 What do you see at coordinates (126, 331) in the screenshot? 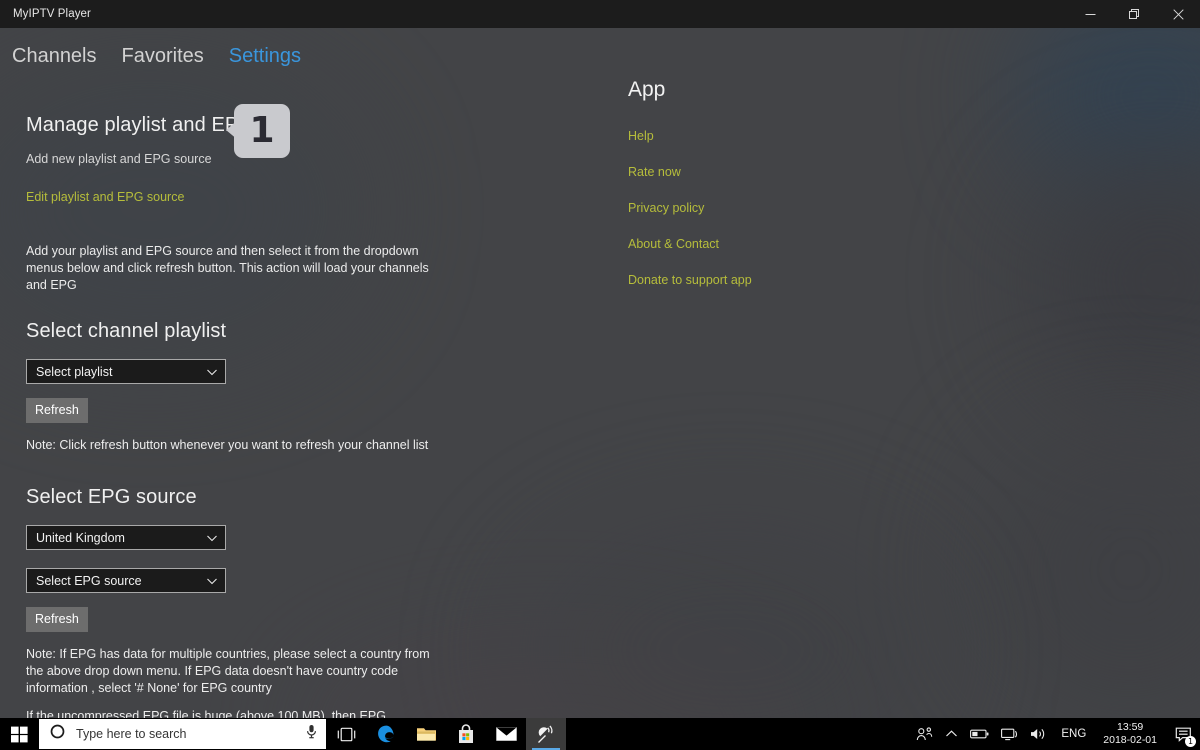
I see `select-channel-playlist-heading: Select channel playlist` at bounding box center [126, 331].